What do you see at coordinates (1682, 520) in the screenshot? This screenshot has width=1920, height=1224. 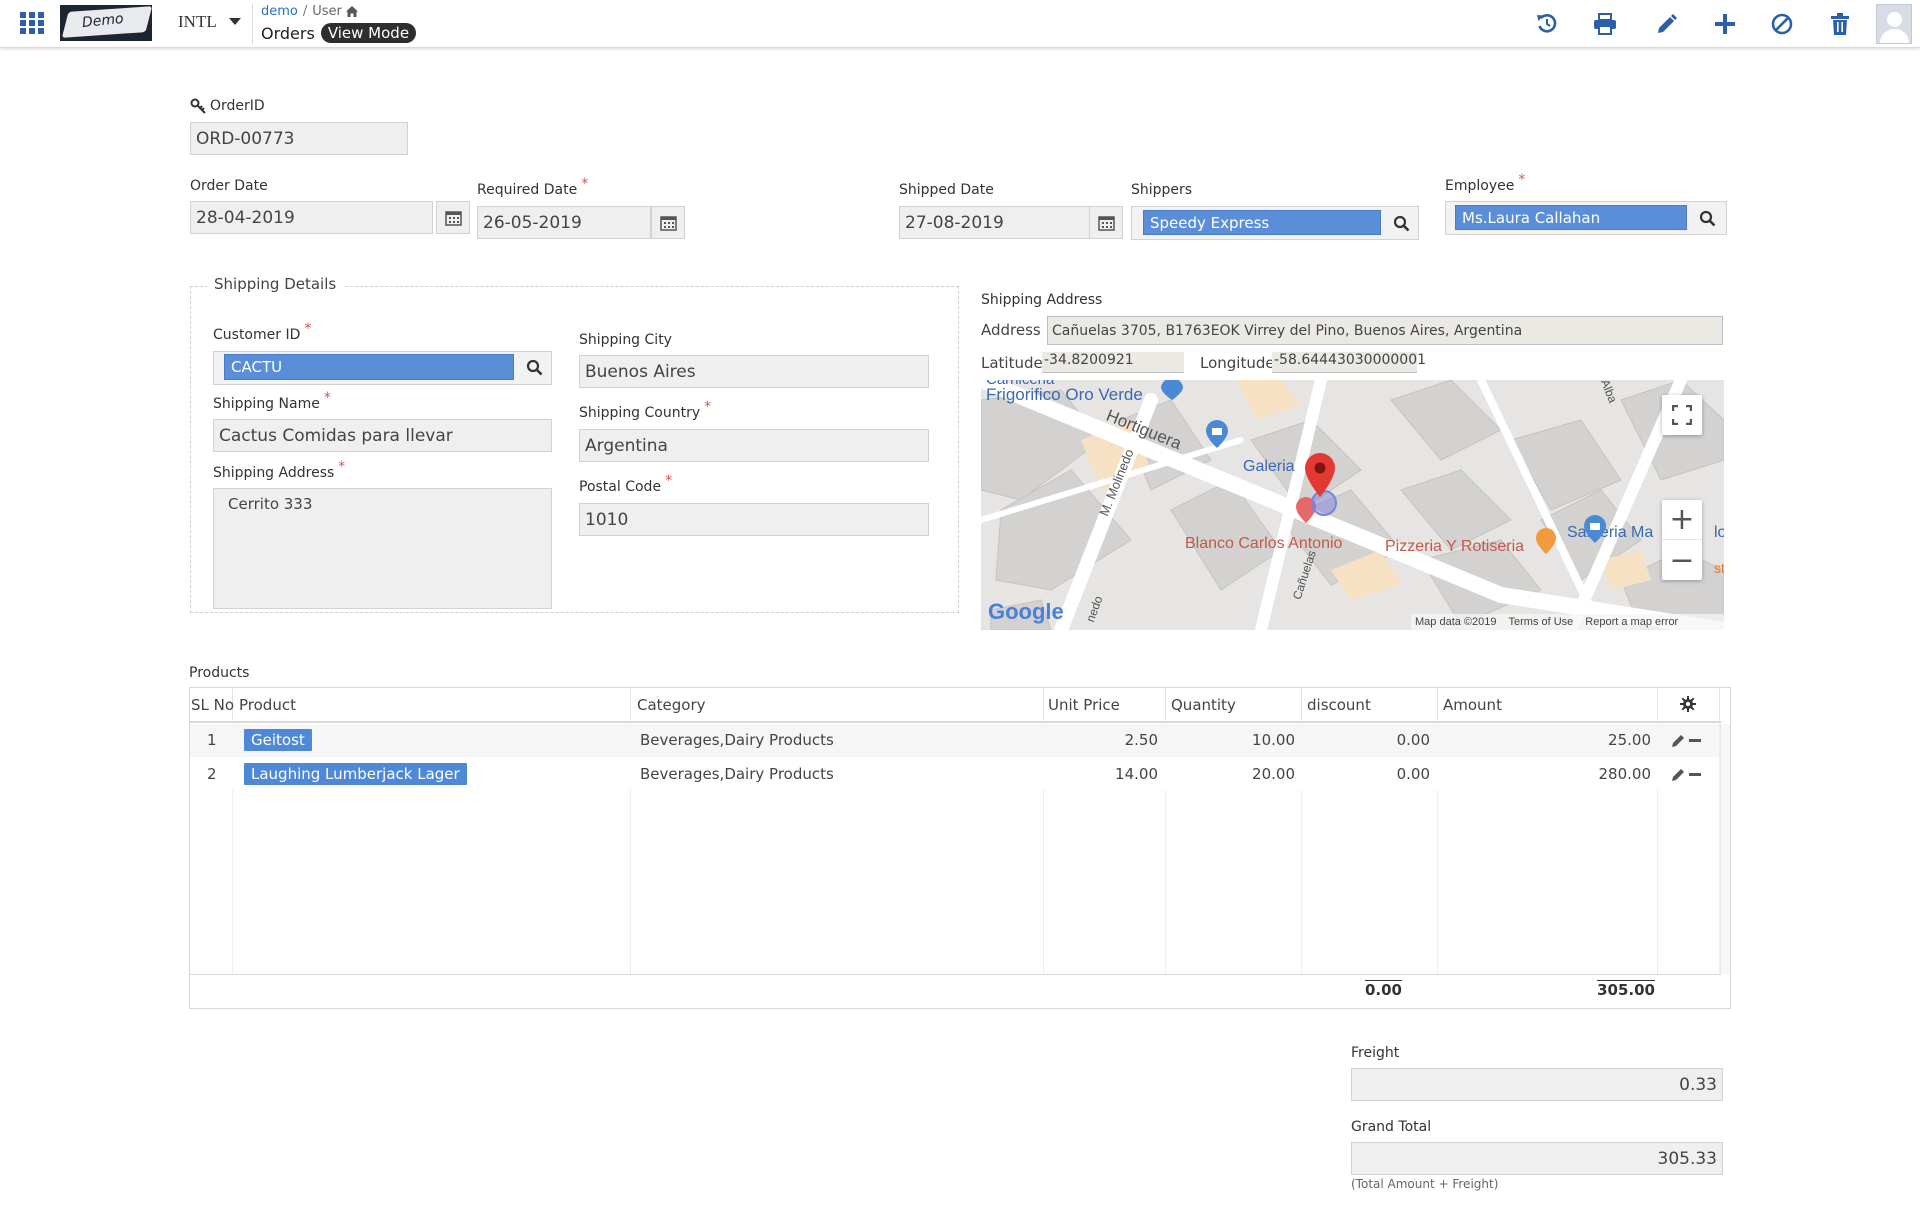 I see `zoom-in-button: +` at bounding box center [1682, 520].